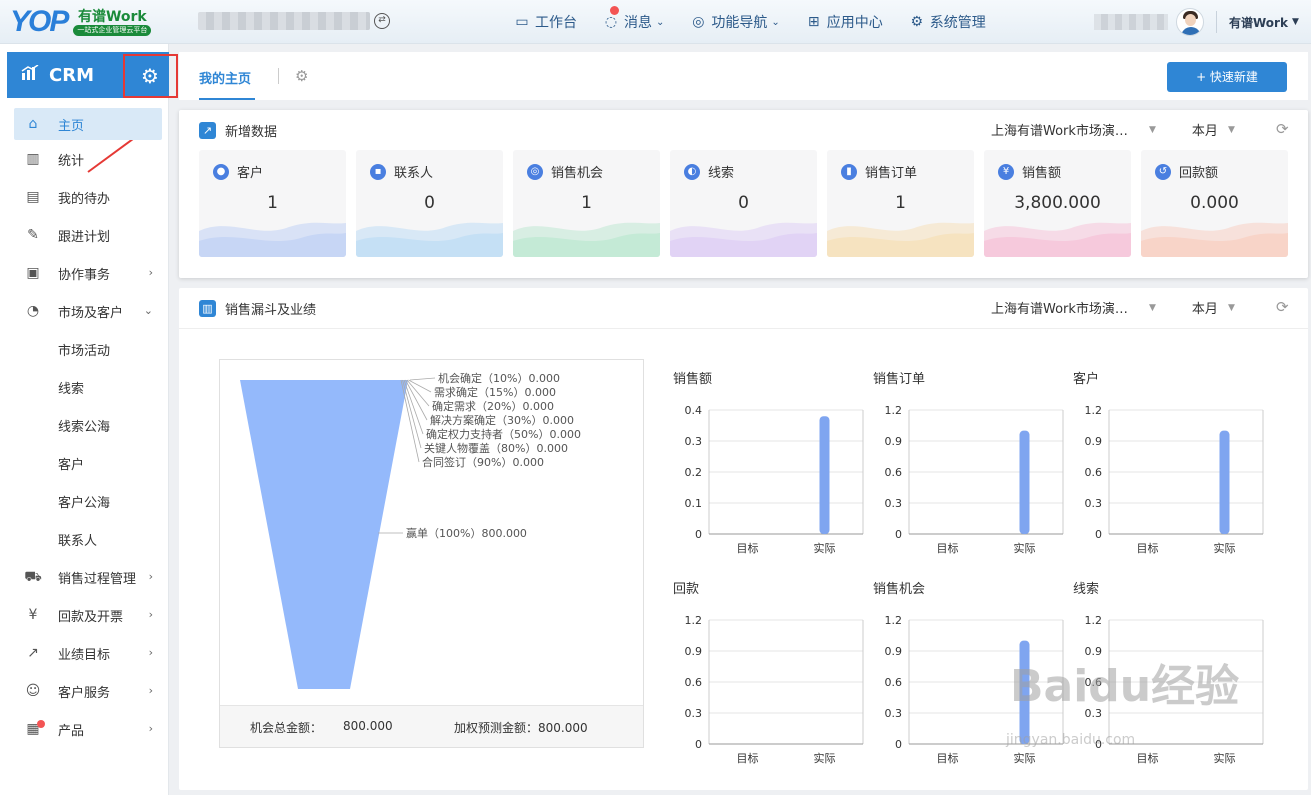 The width and height of the screenshot is (1311, 795). Describe the element at coordinates (429, 203) in the screenshot. I see `stat-card-1: ▪ 联系人 0` at that location.